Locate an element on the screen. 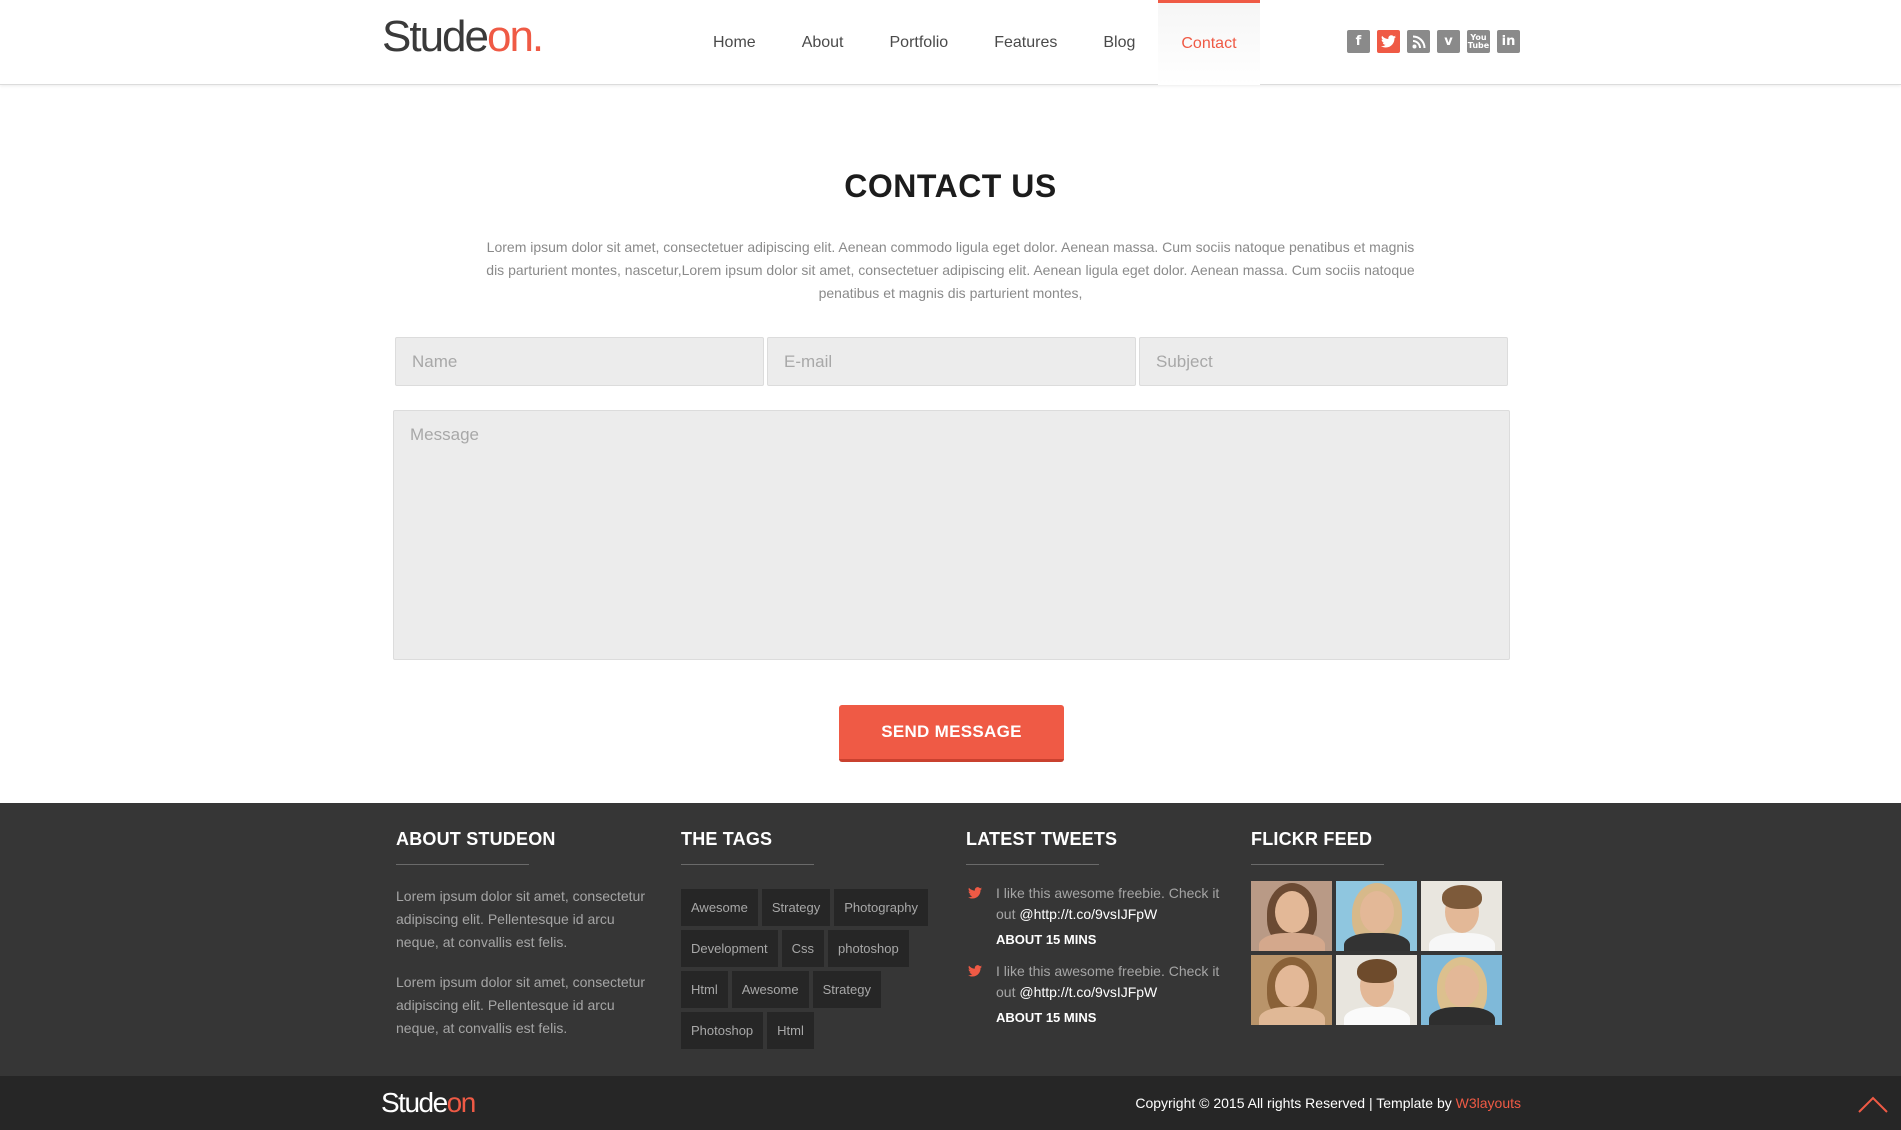  tag-link: Photoshop is located at coordinates (722, 1030).